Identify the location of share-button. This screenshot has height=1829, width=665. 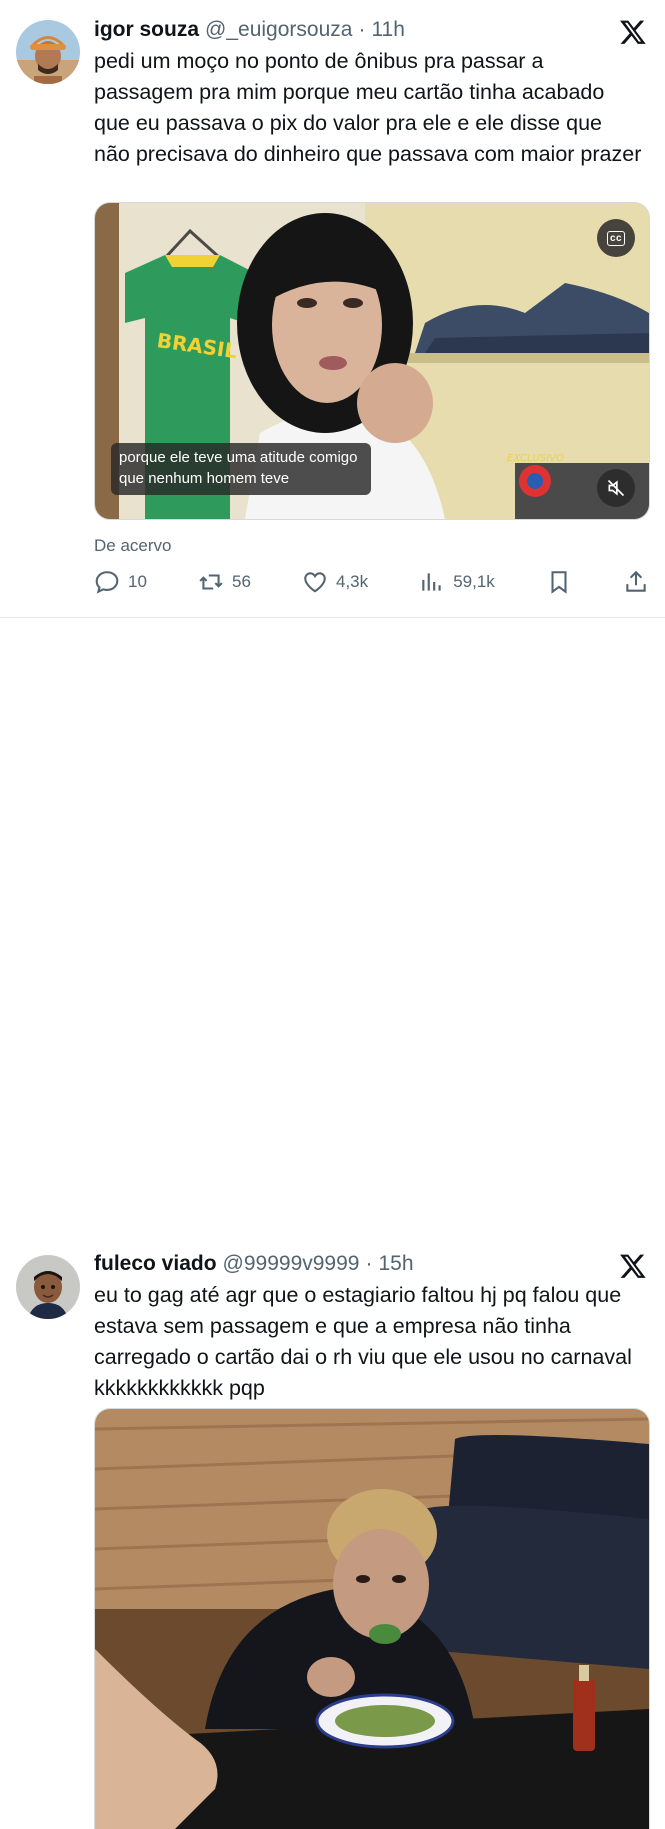
(636, 582).